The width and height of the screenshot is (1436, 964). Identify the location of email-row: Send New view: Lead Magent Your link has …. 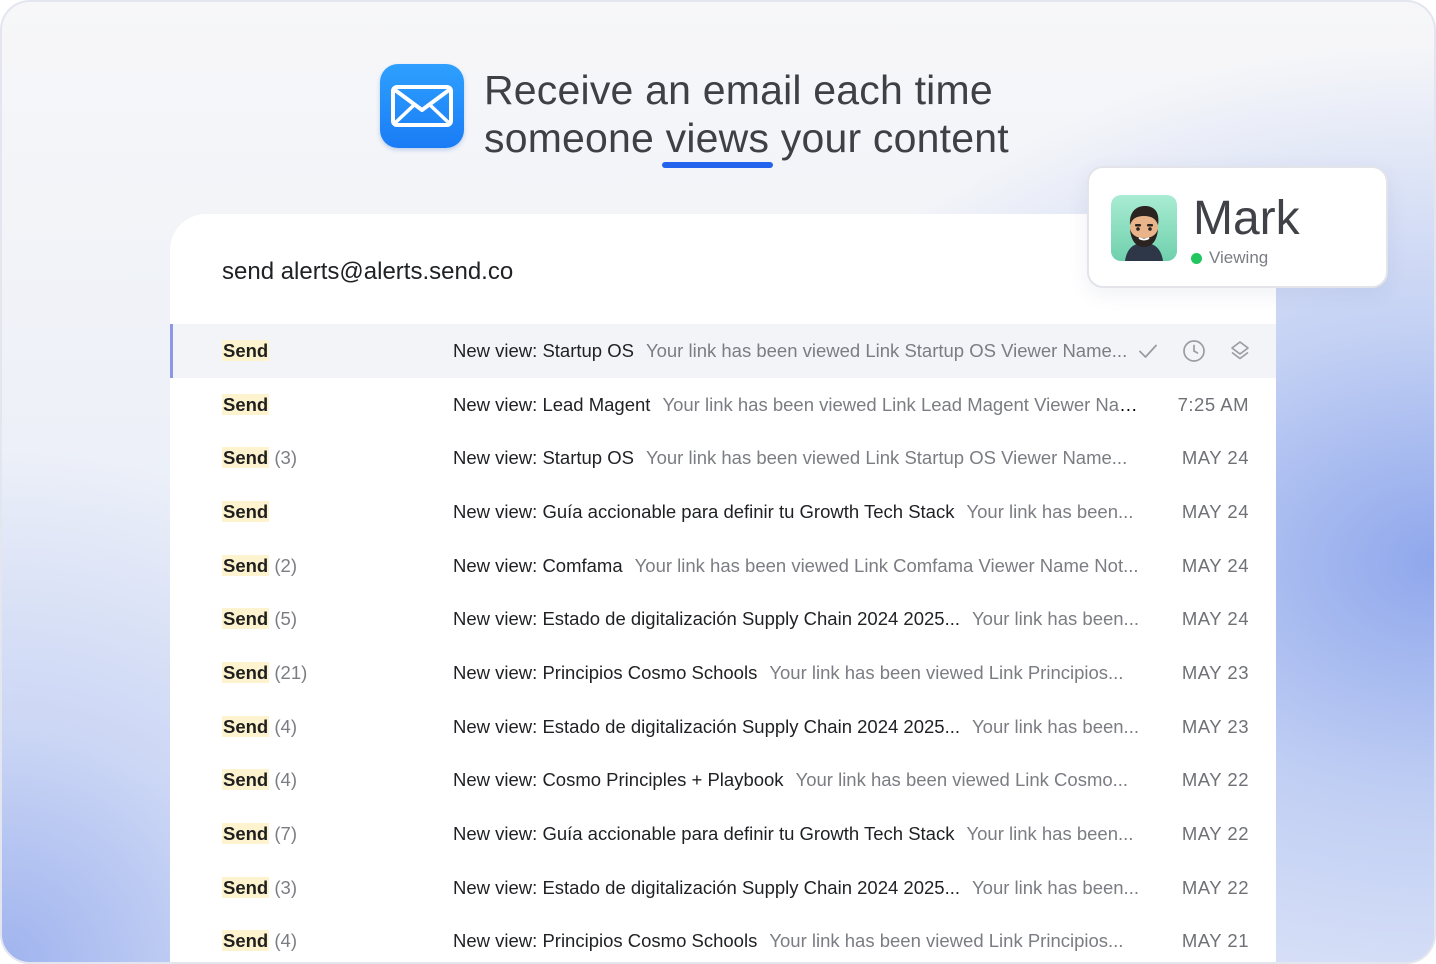
(723, 405).